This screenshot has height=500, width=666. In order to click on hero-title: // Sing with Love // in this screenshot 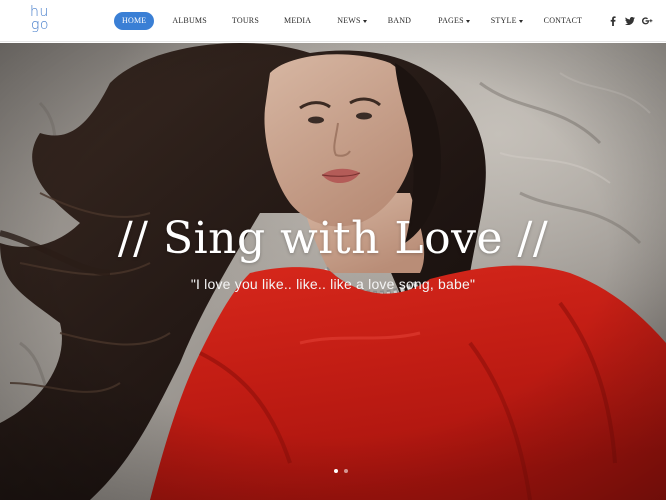, I will do `click(333, 238)`.